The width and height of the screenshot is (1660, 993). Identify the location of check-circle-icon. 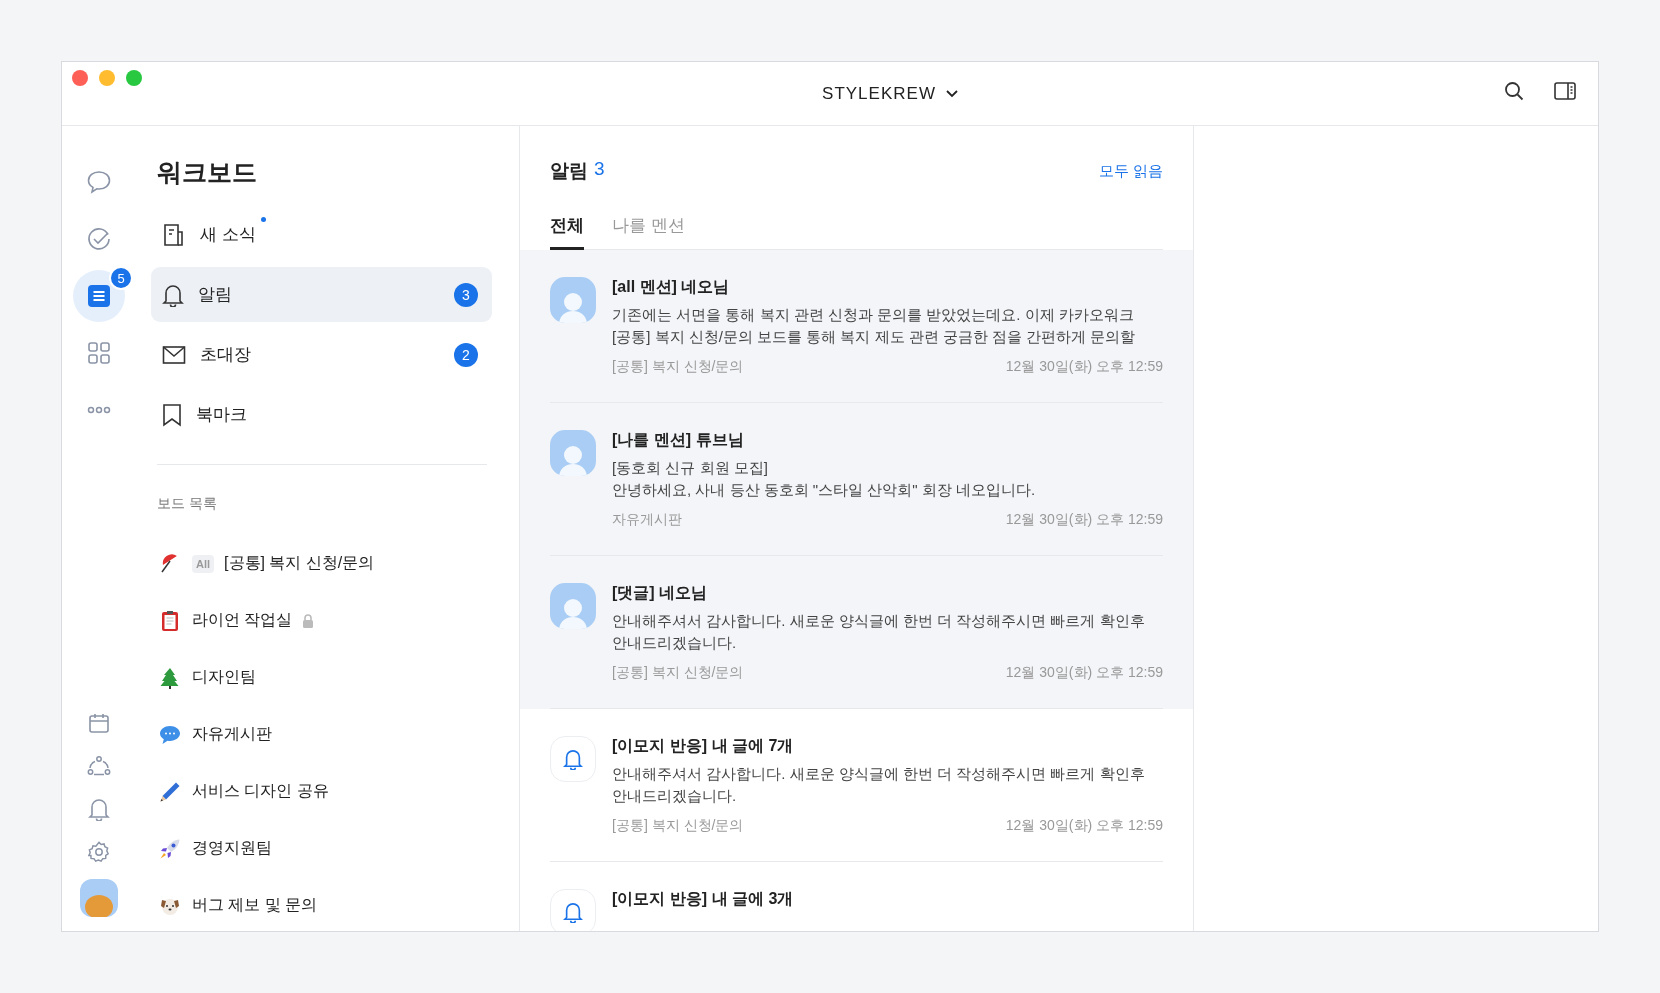
(99, 239).